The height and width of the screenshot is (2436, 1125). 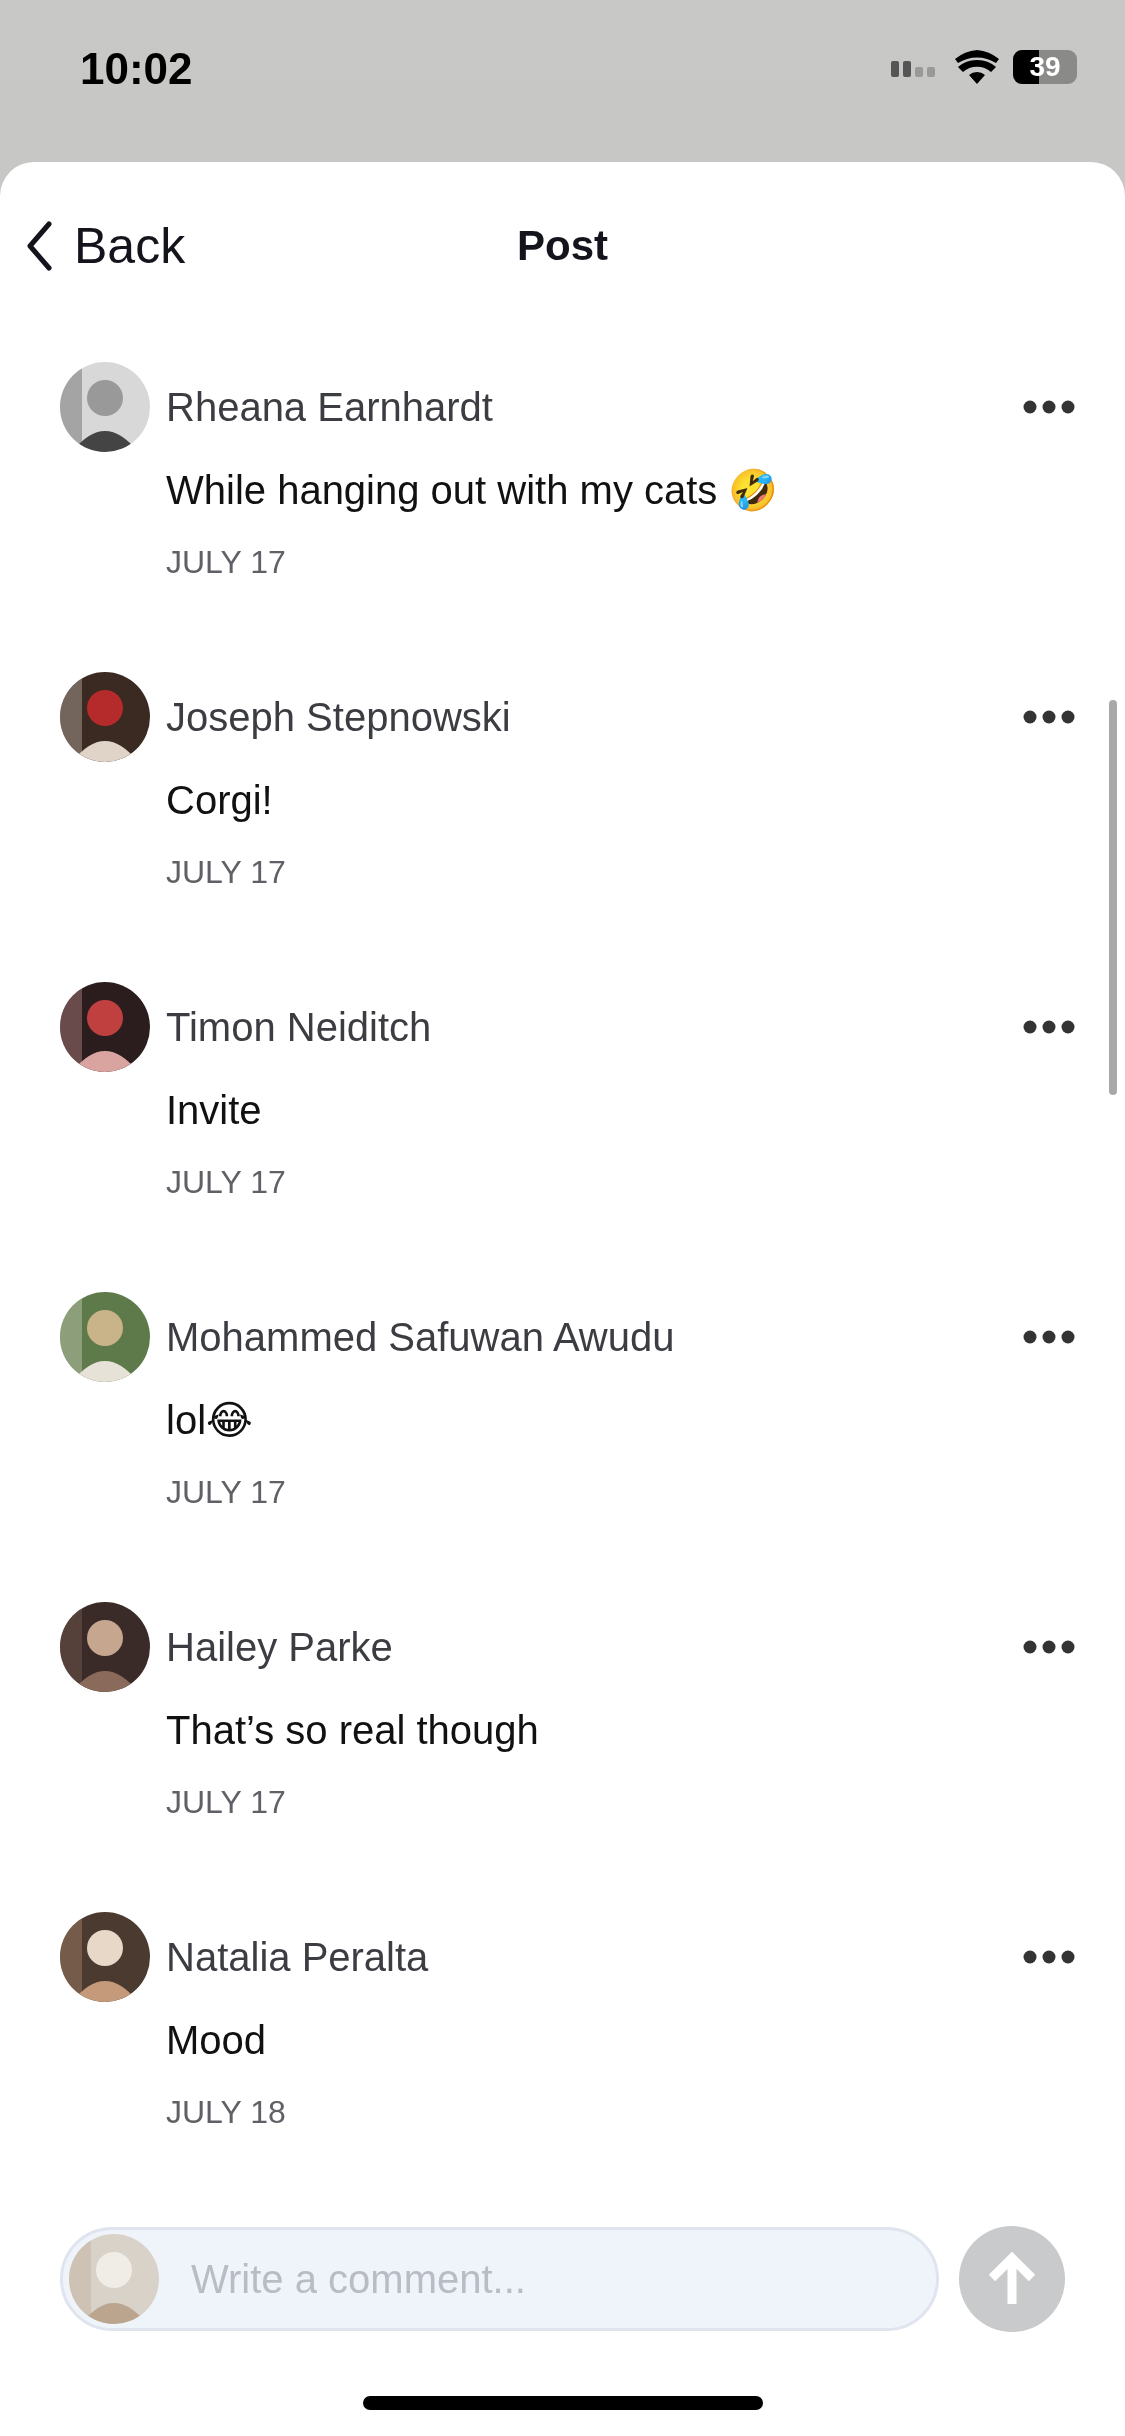 I want to click on comment-author: Mohammed Safuwan Awudu, so click(x=420, y=1337).